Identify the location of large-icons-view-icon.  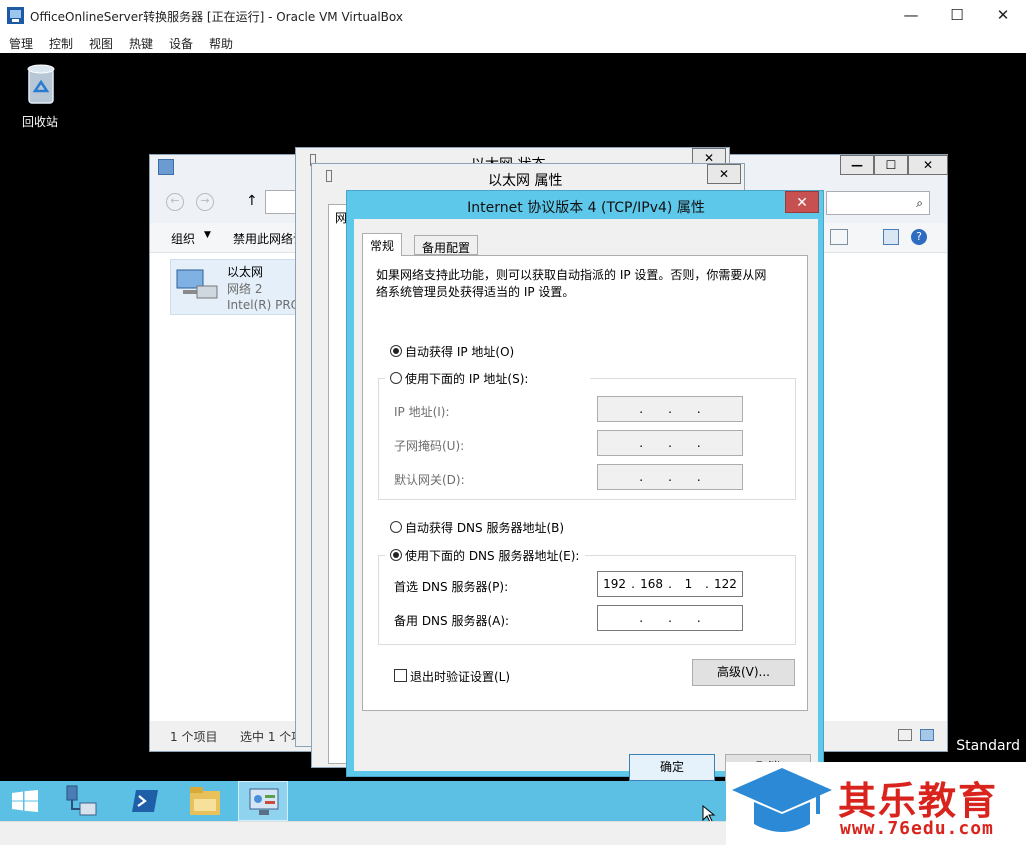
(927, 735).